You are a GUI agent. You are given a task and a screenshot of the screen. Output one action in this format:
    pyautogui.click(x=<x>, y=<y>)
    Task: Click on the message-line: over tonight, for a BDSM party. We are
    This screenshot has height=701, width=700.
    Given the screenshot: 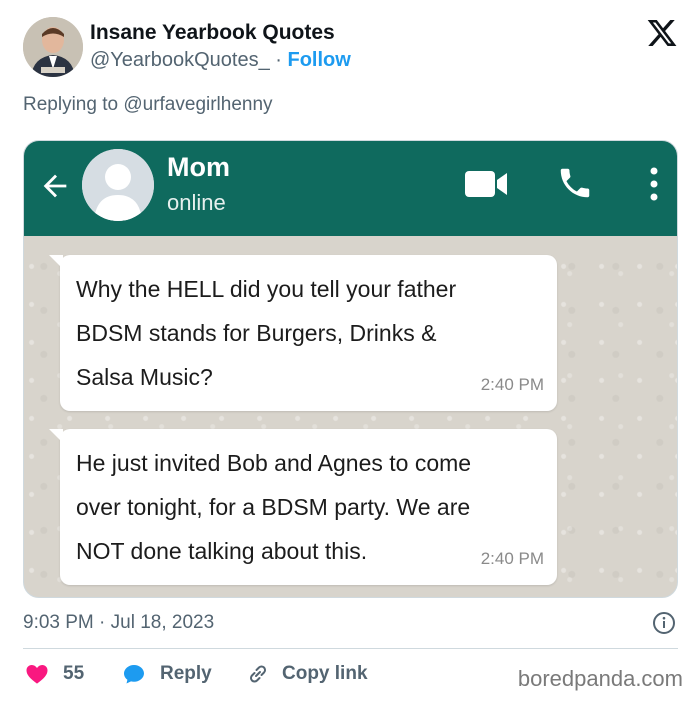 What is the action you would take?
    pyautogui.click(x=273, y=507)
    